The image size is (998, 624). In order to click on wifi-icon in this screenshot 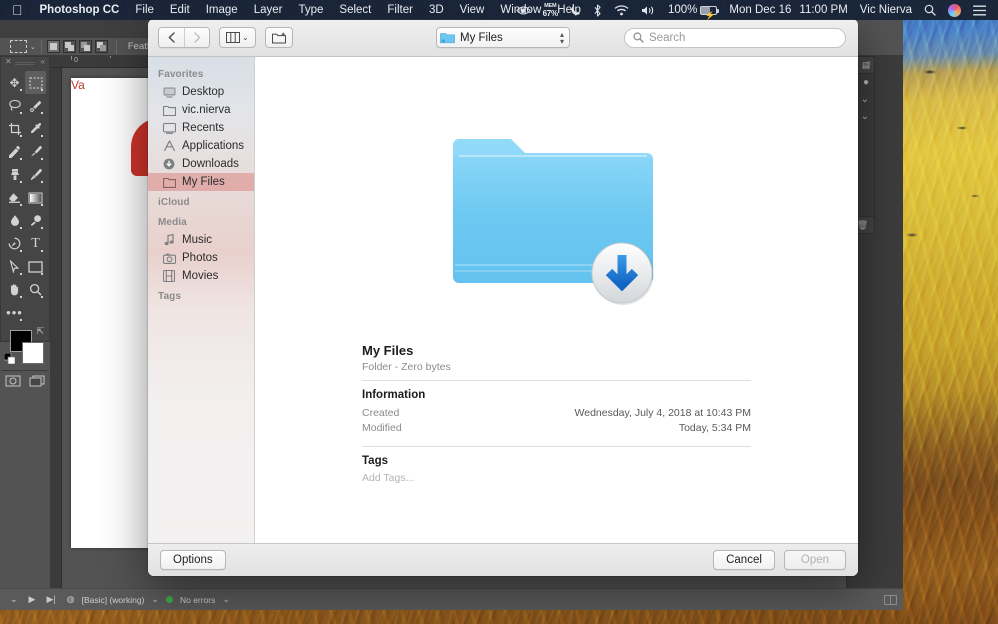, I will do `click(621, 10)`.